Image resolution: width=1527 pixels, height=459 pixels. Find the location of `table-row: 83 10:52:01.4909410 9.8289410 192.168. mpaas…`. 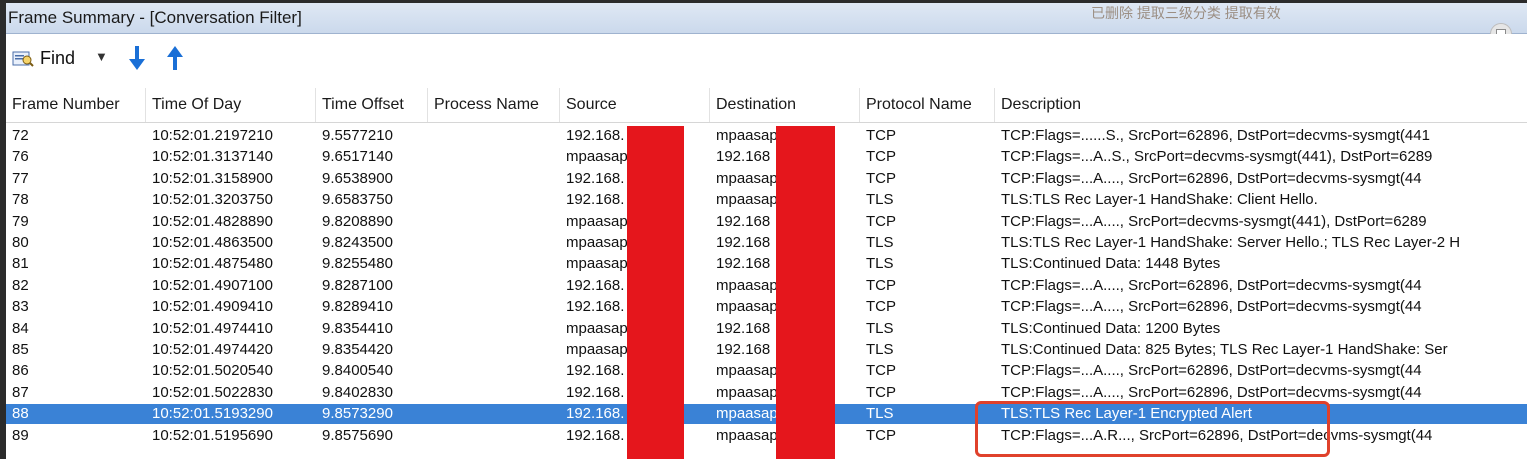

table-row: 83 10:52:01.4909410 9.8289410 192.168. mpaas… is located at coordinates (766, 307).